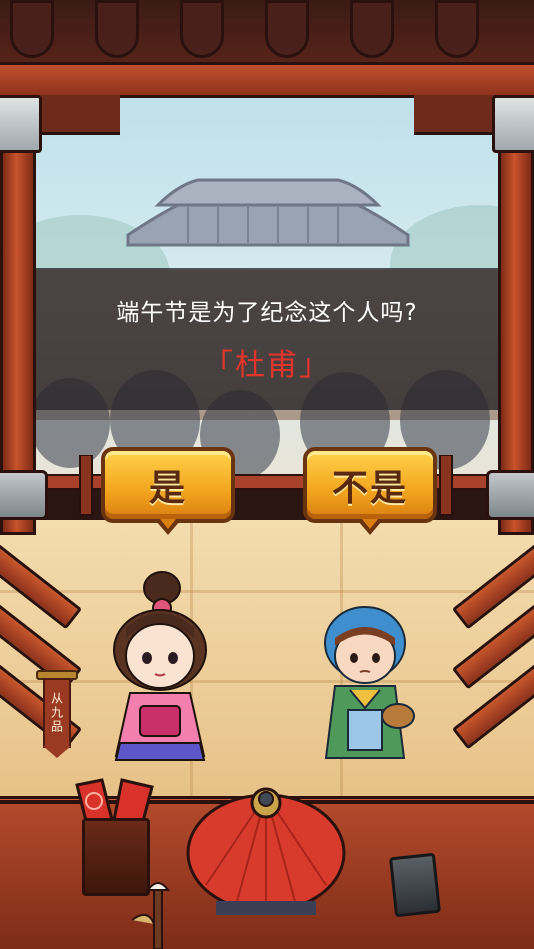  I want to click on question-text: 端午节是为了纪念这个人吗?, so click(267, 313).